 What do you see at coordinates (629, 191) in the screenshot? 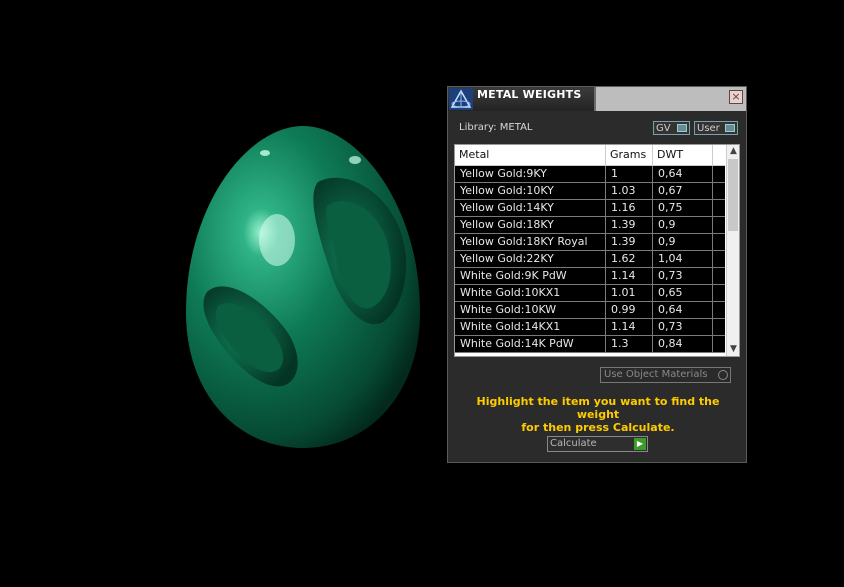
I see `cell-grams: 1.03` at bounding box center [629, 191].